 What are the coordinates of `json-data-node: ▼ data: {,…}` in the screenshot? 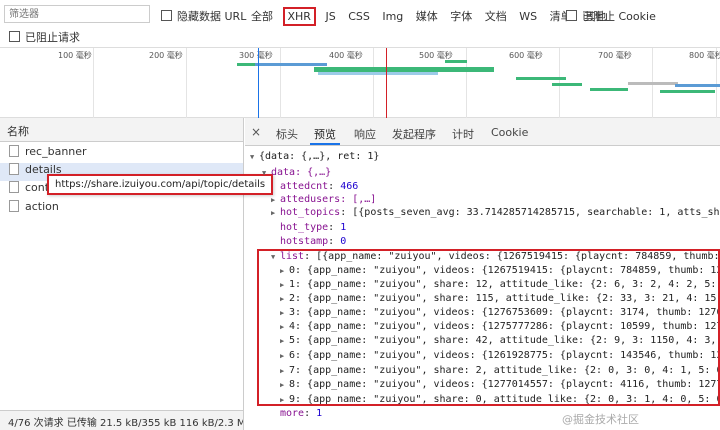 It's located at (296, 172).